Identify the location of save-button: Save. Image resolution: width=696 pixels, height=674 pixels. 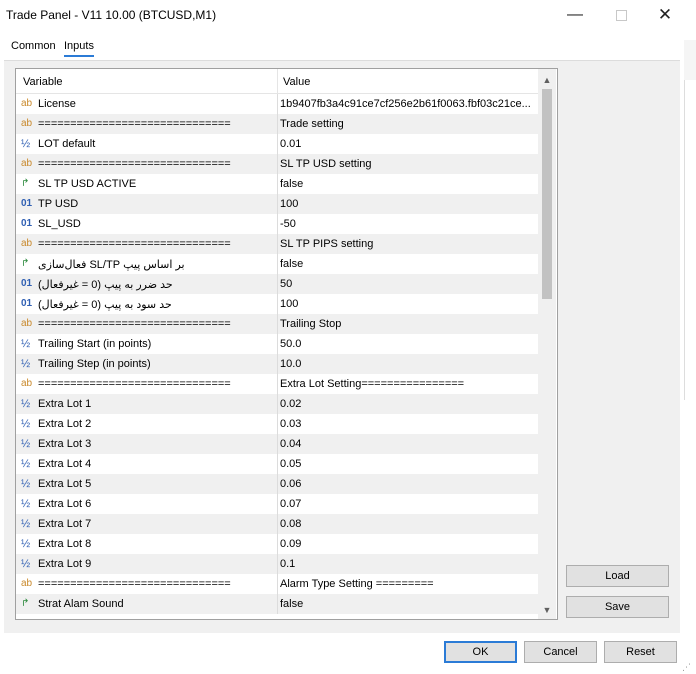
(617, 607).